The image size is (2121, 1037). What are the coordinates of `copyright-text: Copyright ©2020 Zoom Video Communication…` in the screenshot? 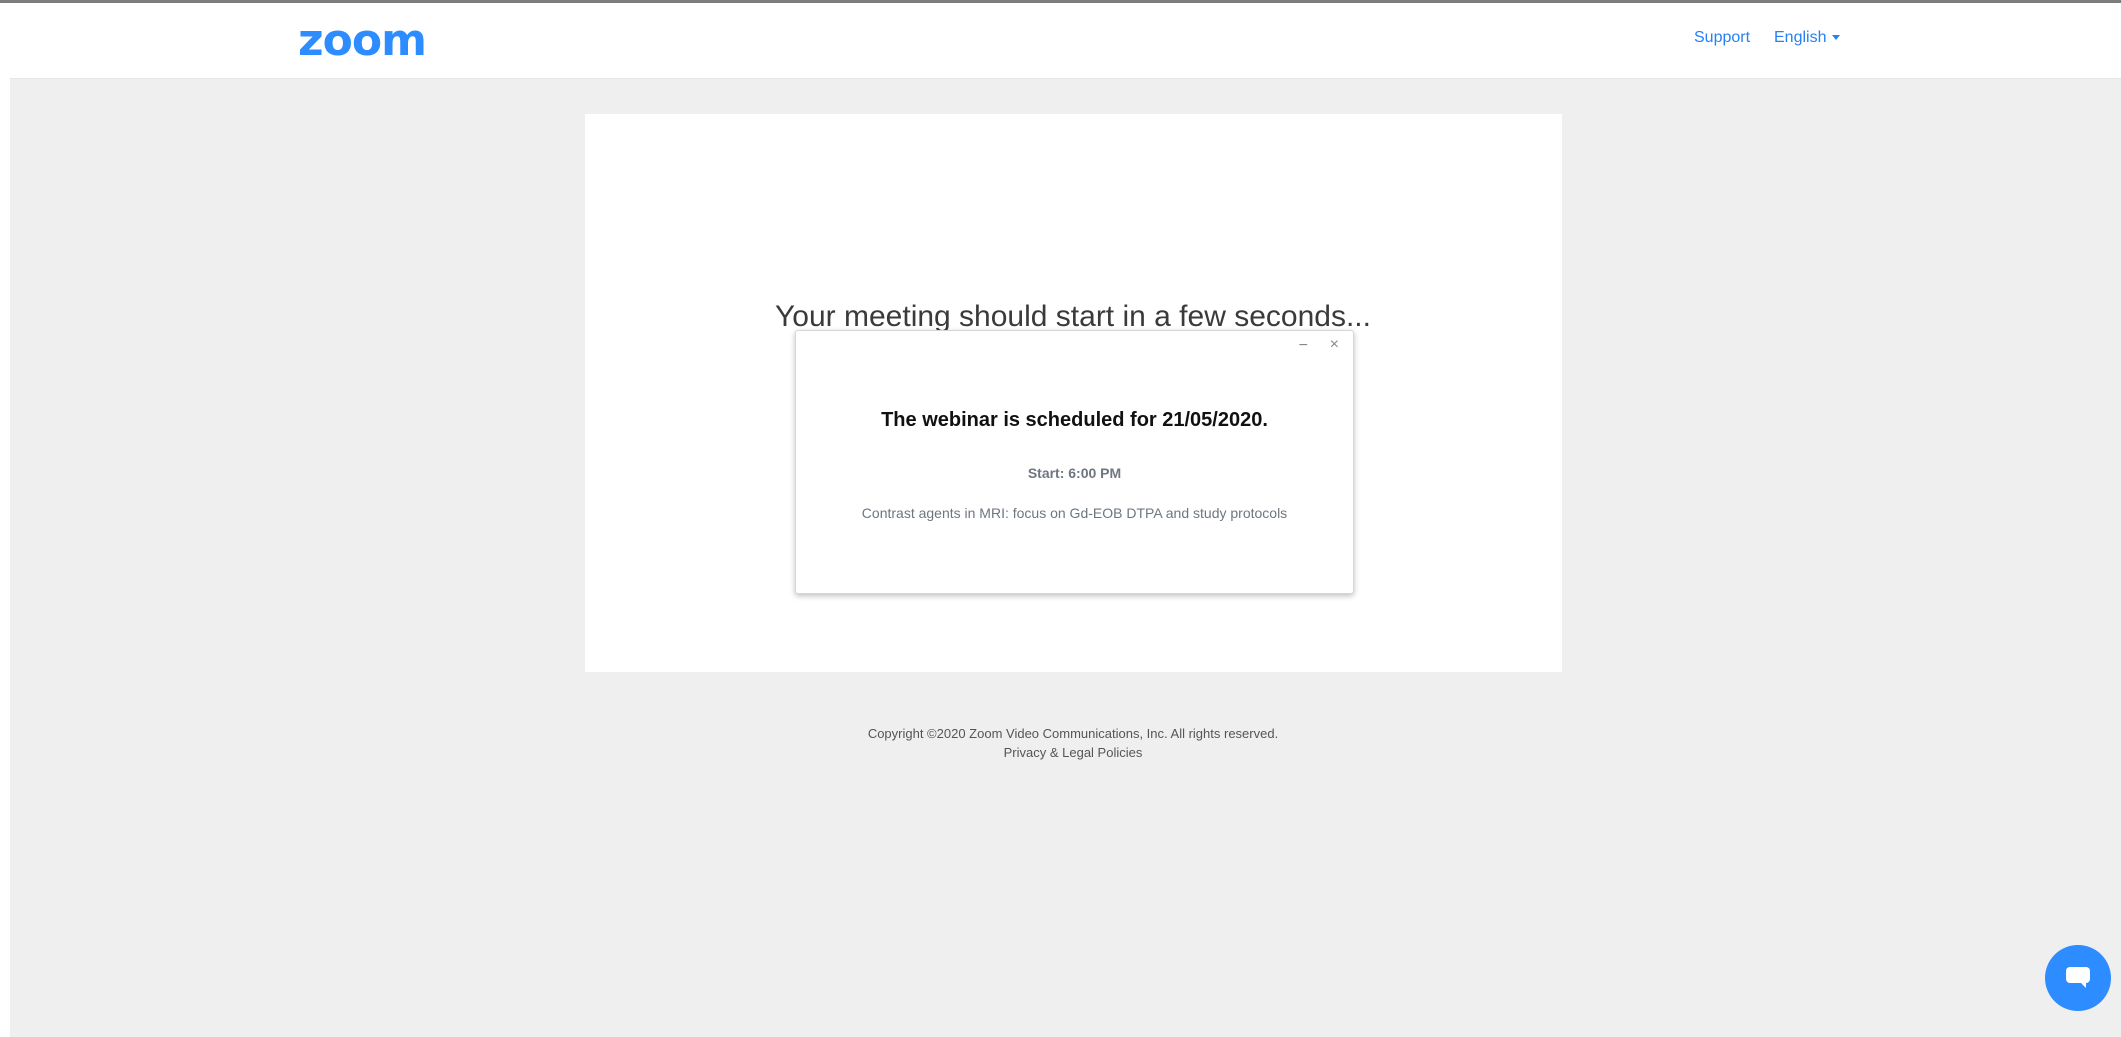 It's located at (1073, 733).